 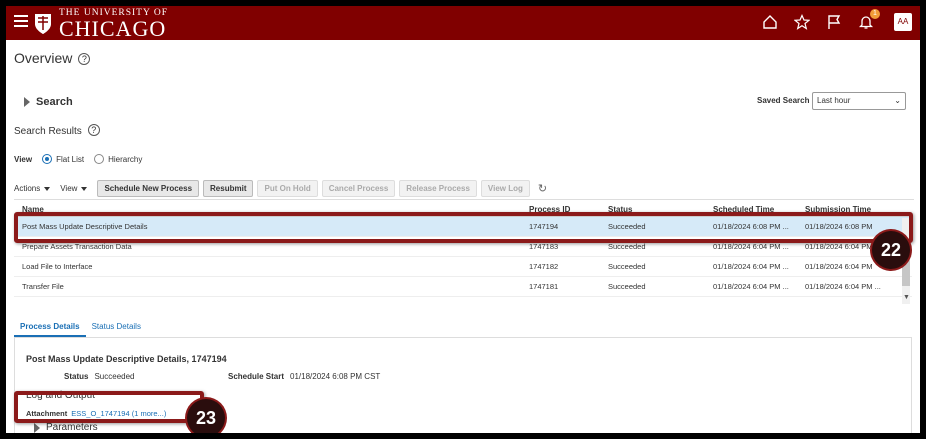 I want to click on flag-icon, so click(x=834, y=22).